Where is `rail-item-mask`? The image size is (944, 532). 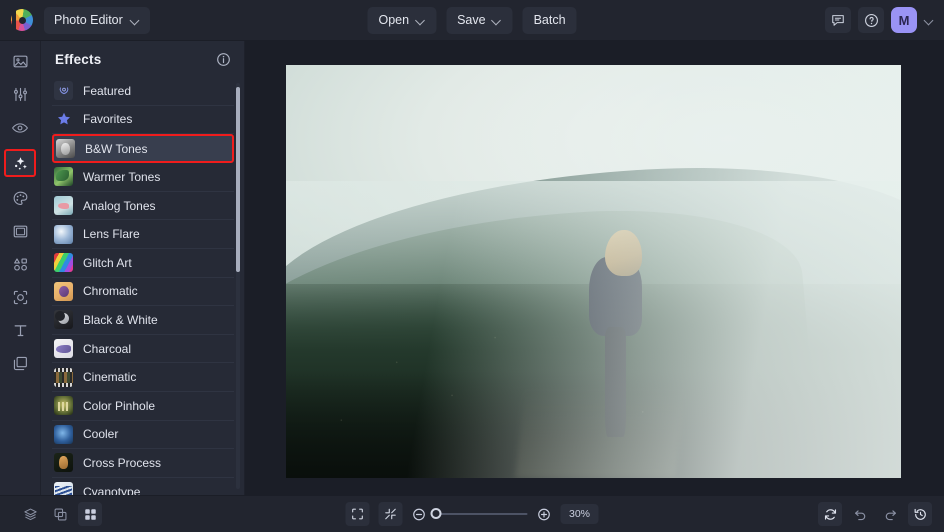
rail-item-mask is located at coordinates (20, 297).